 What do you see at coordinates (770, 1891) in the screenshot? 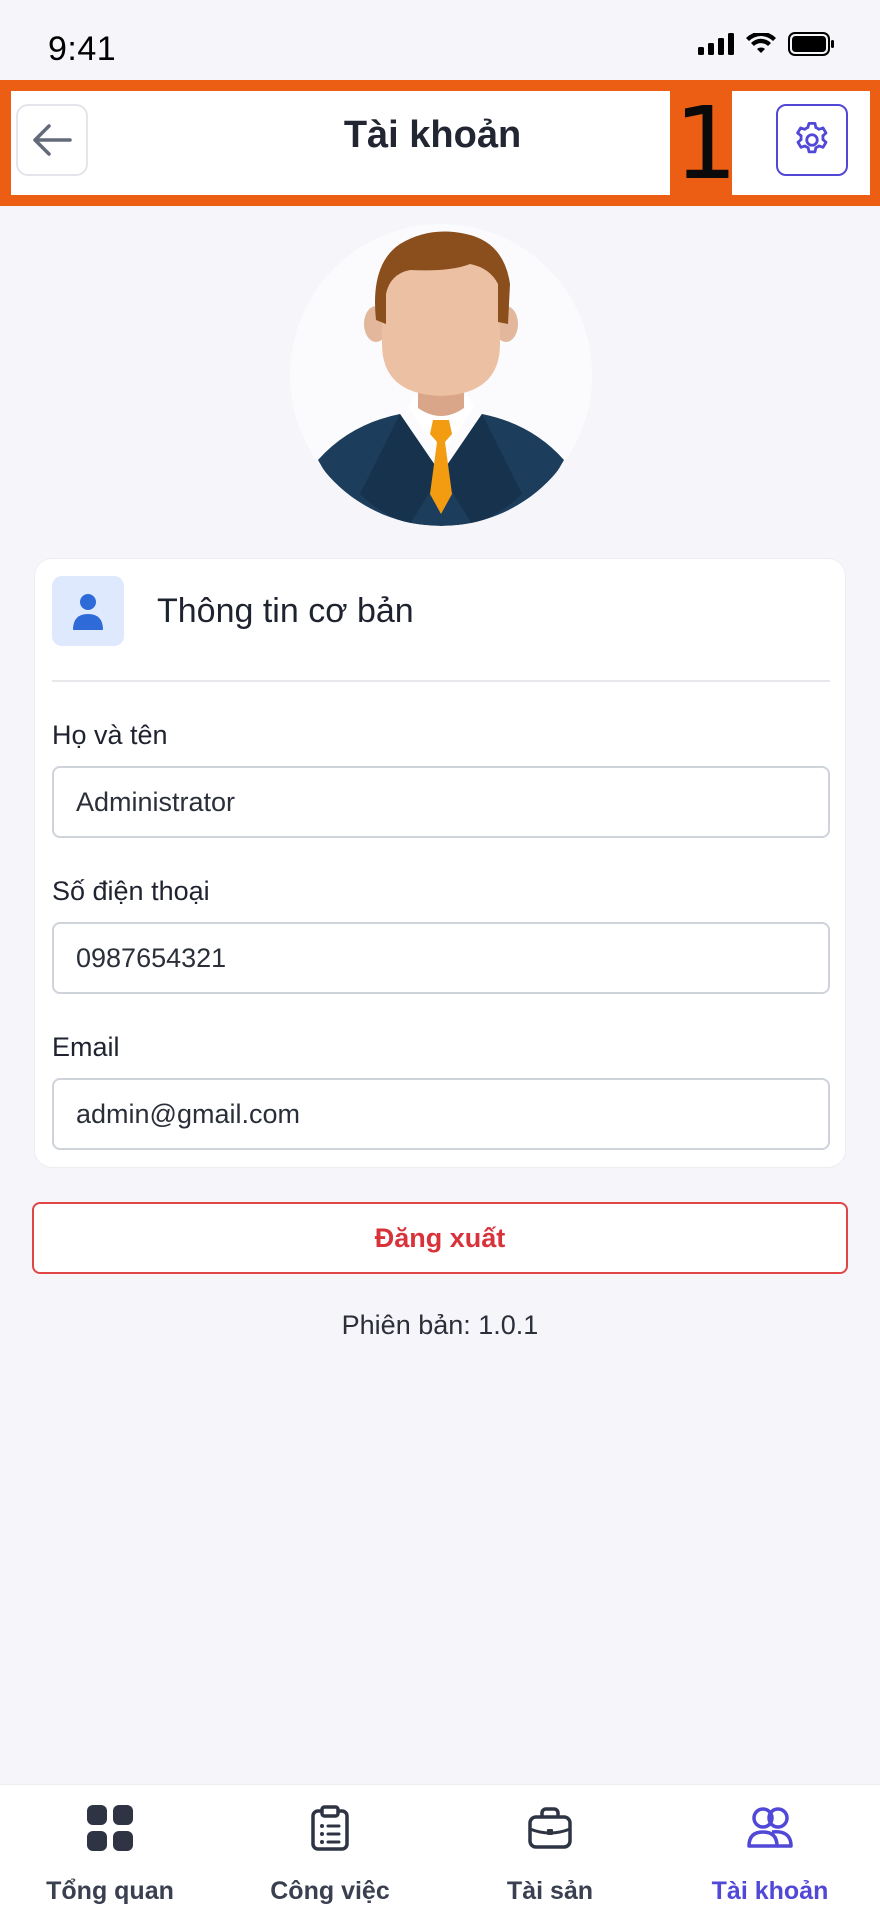
I see `nav-label-account: Tài khoản` at bounding box center [770, 1891].